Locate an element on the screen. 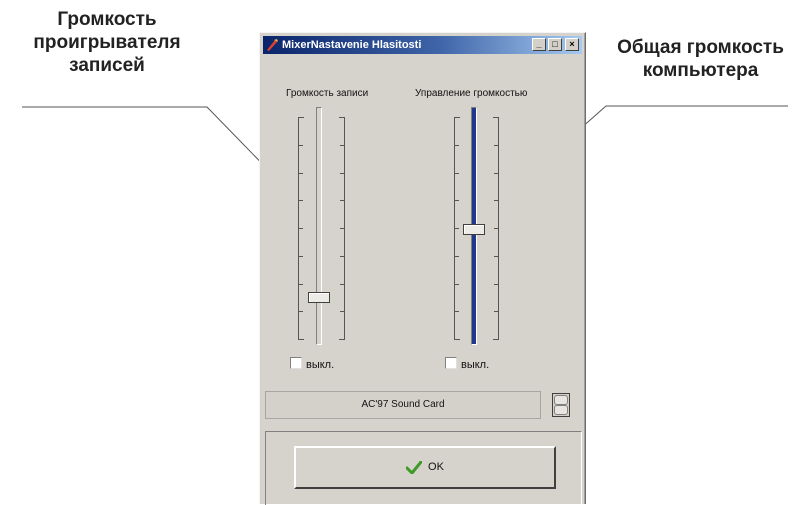 The height and width of the screenshot is (505, 811). record-mute-label: выкл. is located at coordinates (320, 365).